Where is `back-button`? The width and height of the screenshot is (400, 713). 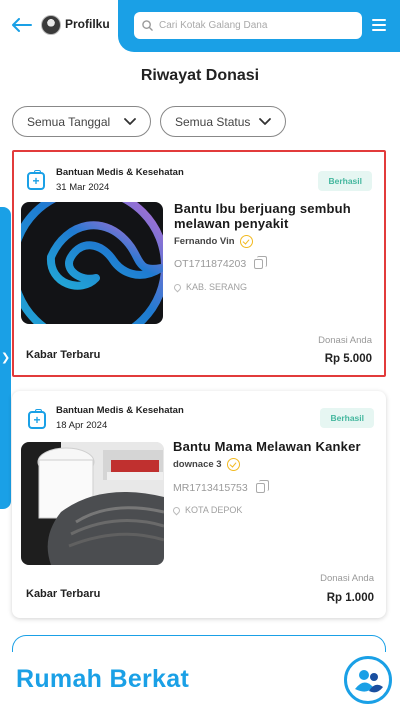
back-button is located at coordinates (22, 25).